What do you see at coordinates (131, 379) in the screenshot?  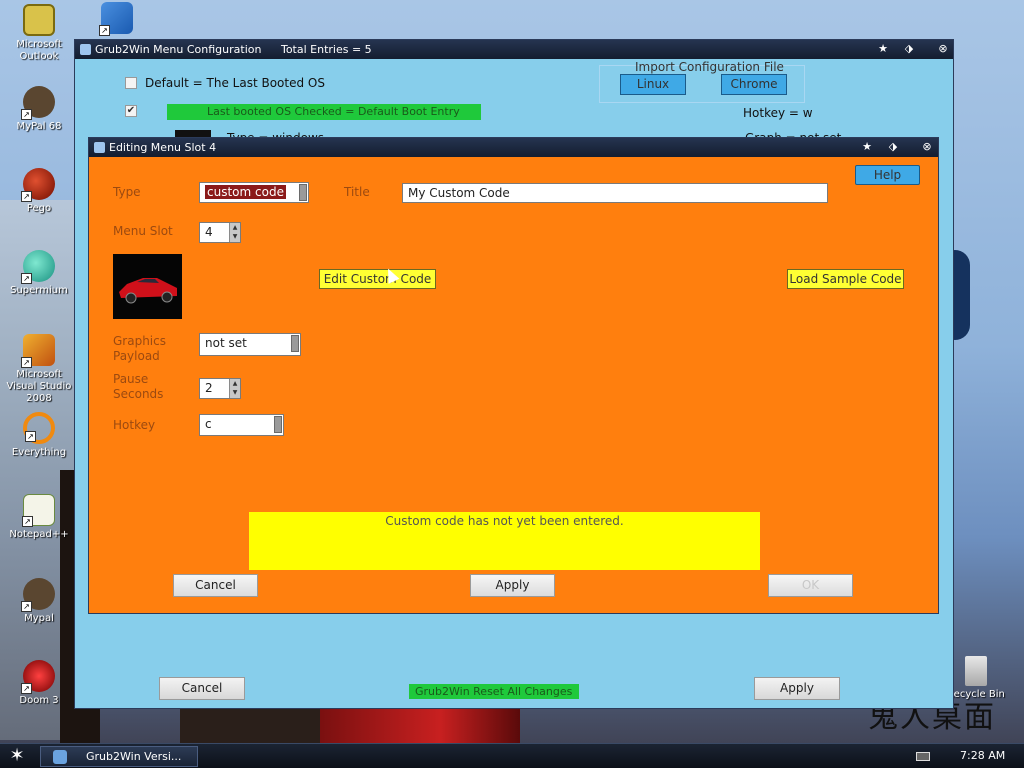 I see `pause-seconds-label-line1: Pause` at bounding box center [131, 379].